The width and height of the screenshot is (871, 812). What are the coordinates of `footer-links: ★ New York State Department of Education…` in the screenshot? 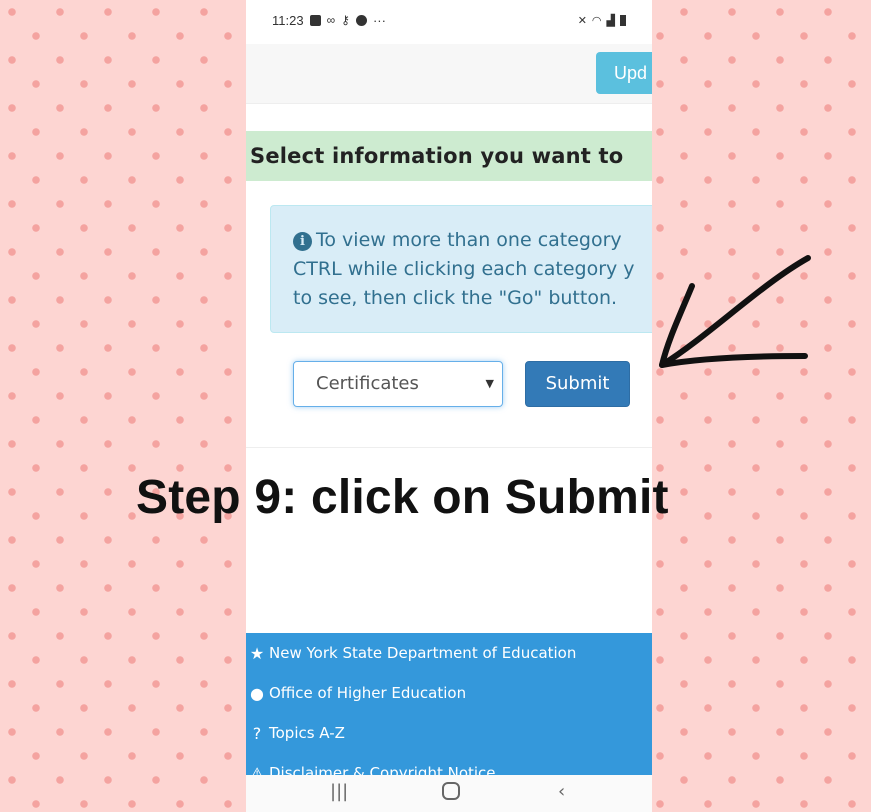 It's located at (449, 704).